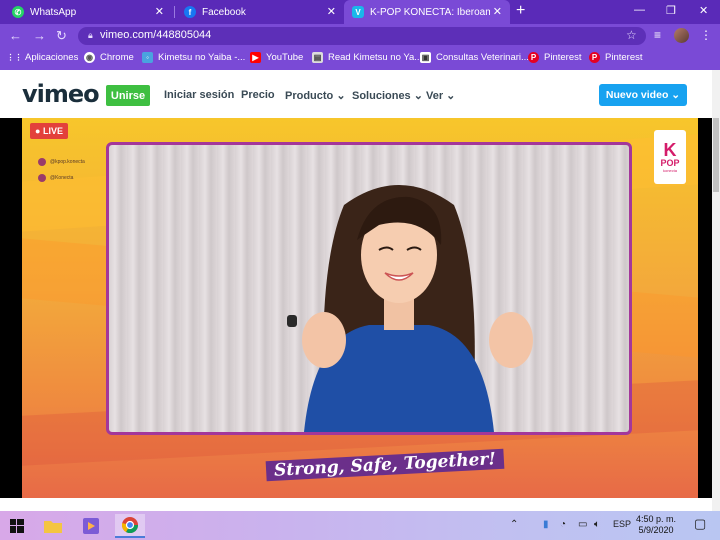 The height and width of the screenshot is (540, 720). Describe the element at coordinates (670, 157) in the screenshot. I see `kpop-konecta-logo: K POP konecta` at that location.